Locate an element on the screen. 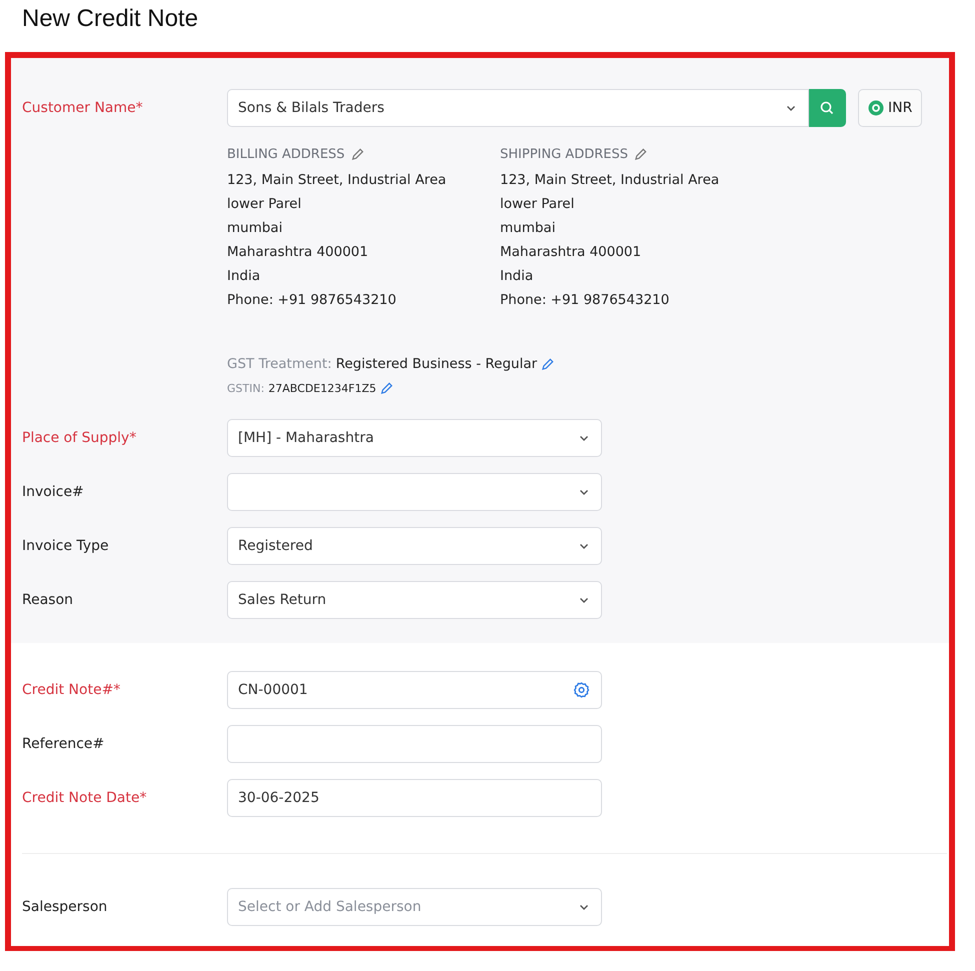 The height and width of the screenshot is (971, 975). field-label: Customer Name* is located at coordinates (83, 108).